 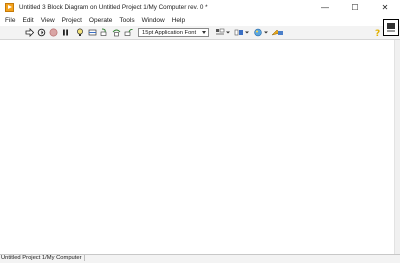 What do you see at coordinates (385, 7) in the screenshot?
I see `close-button: ✕` at bounding box center [385, 7].